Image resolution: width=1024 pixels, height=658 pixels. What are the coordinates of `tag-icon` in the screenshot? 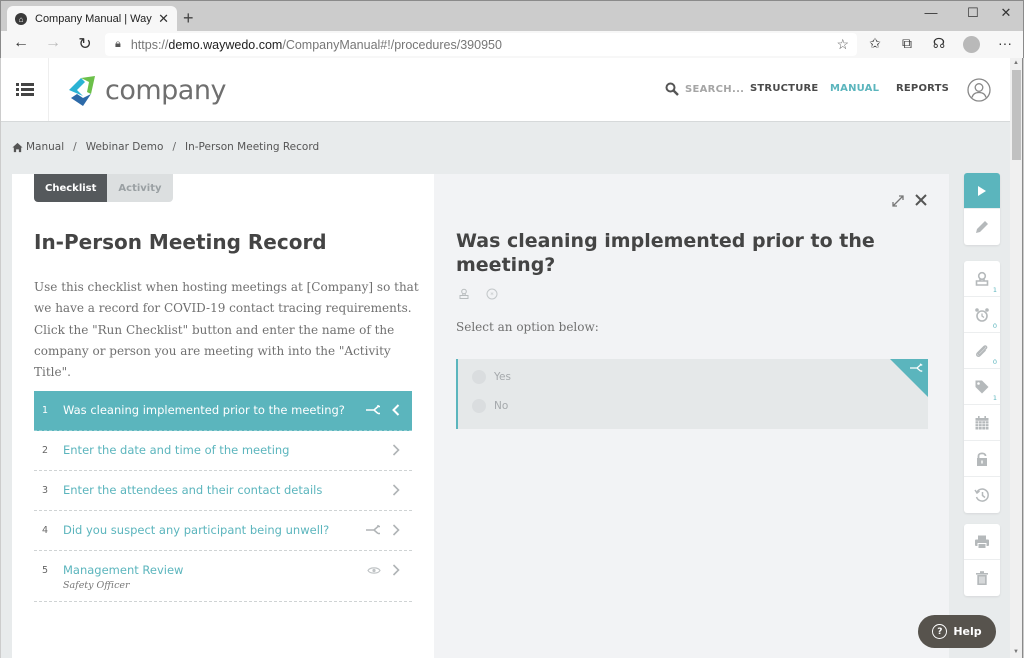 It's located at (982, 386).